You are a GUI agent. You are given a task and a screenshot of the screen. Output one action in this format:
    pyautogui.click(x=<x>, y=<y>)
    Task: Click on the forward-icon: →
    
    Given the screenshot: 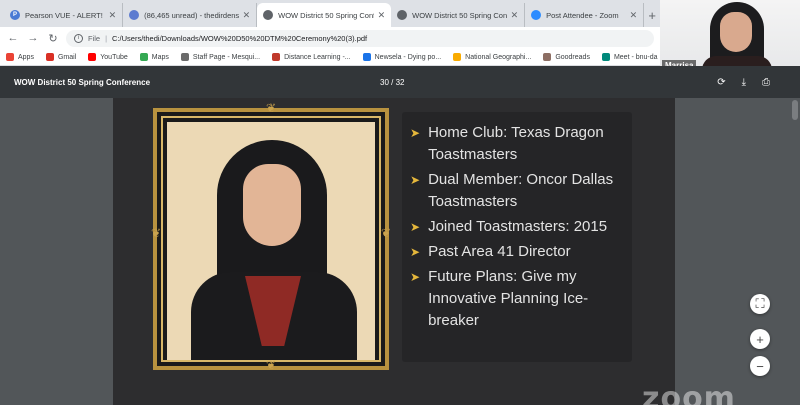 What is the action you would take?
    pyautogui.click(x=33, y=38)
    